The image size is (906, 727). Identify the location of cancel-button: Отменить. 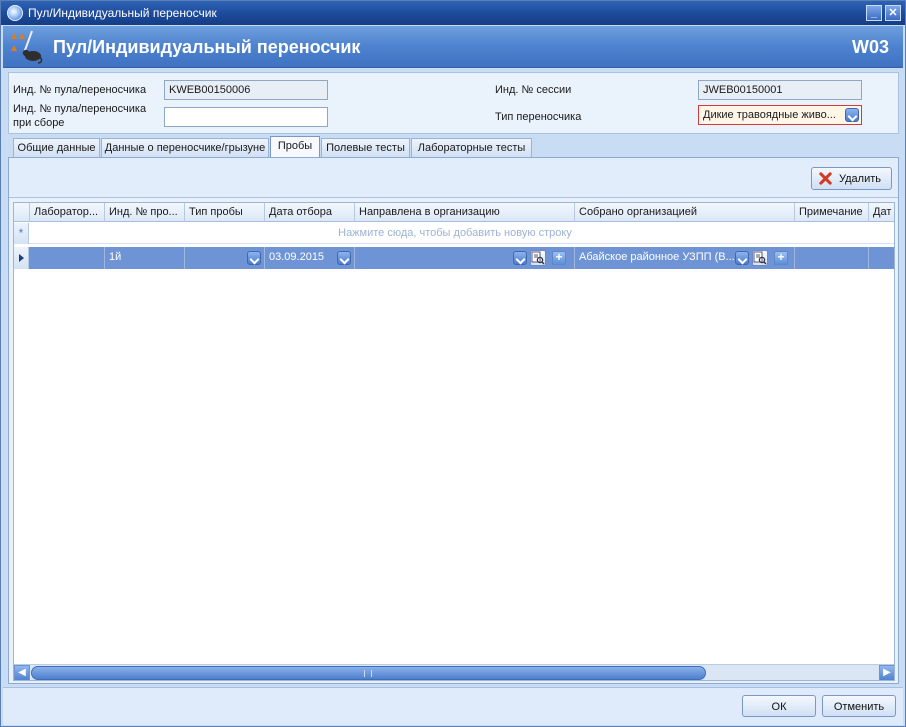
(859, 706).